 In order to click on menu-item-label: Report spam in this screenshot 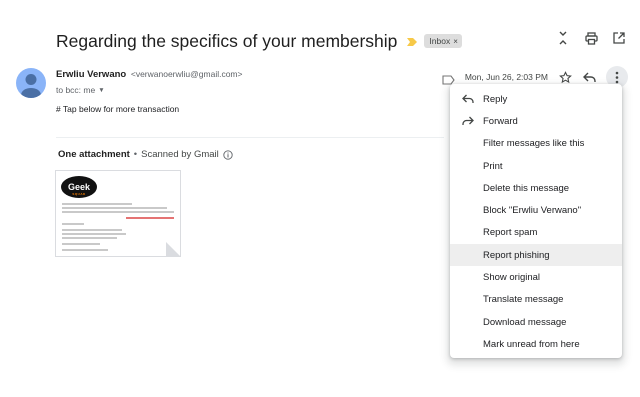, I will do `click(510, 233)`.